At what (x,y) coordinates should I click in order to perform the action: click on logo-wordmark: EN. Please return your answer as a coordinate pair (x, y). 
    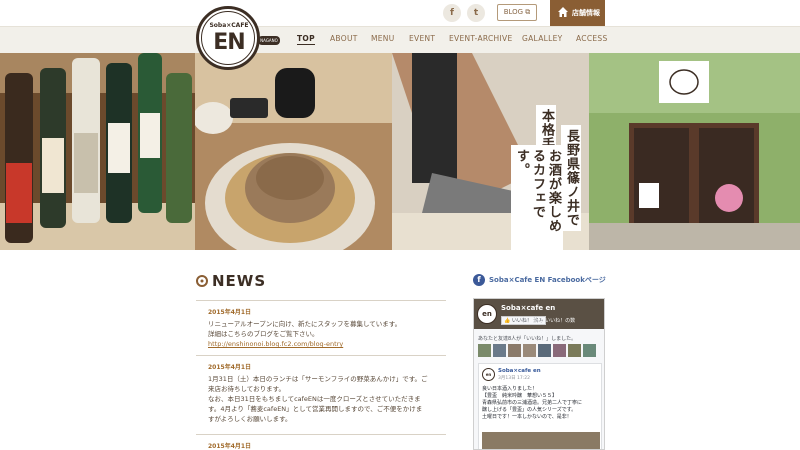
    Looking at the image, I should click on (229, 42).